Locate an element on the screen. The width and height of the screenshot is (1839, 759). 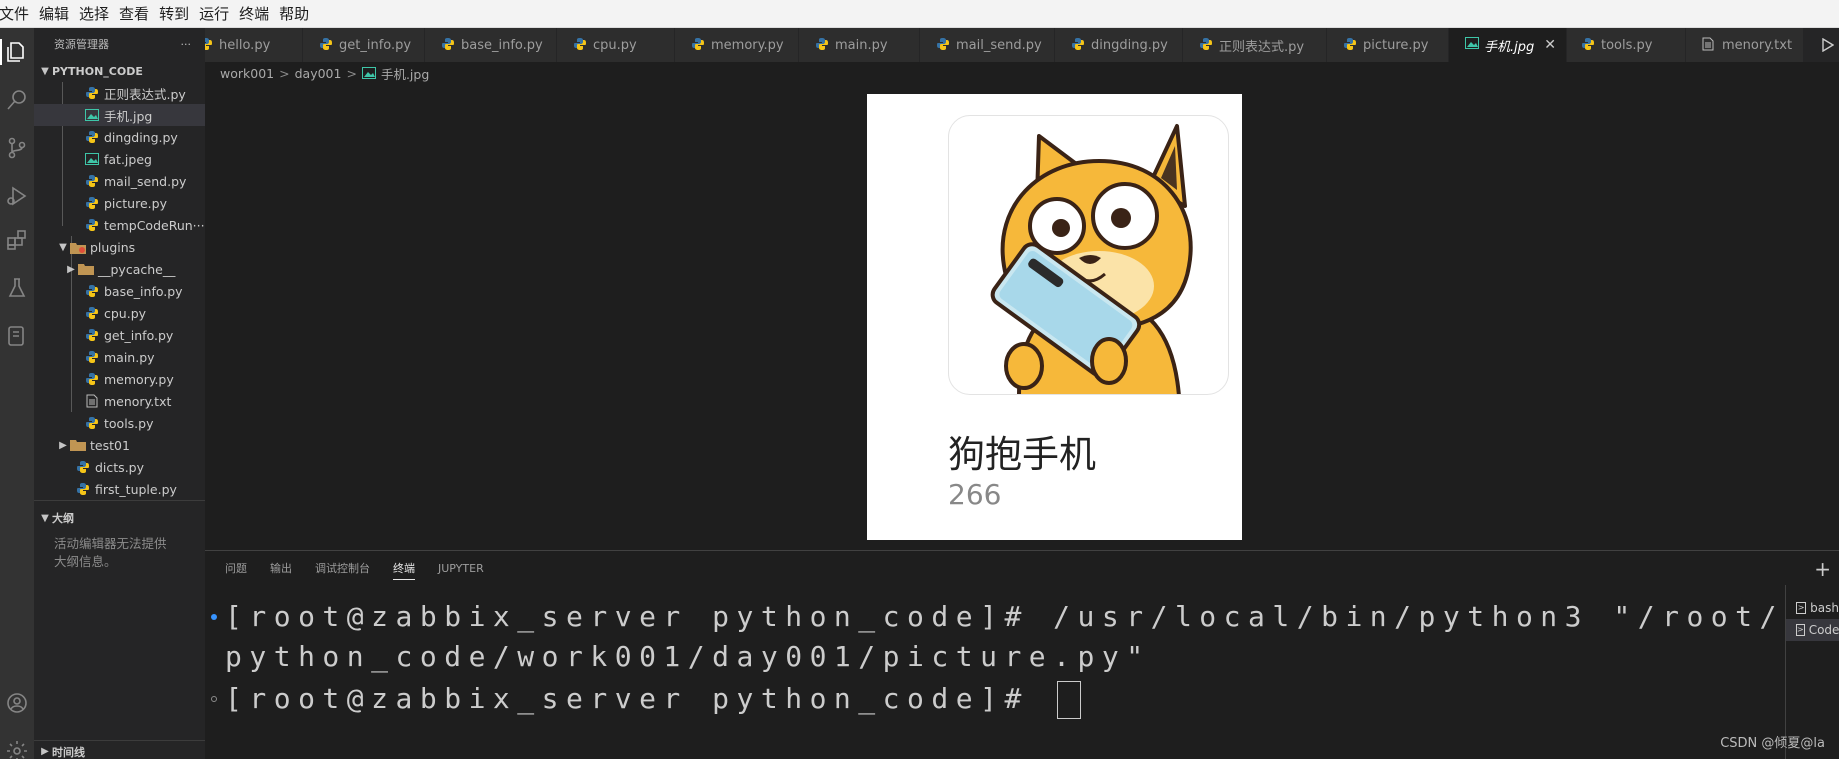
tab-memory-py: memory.py is located at coordinates (737, 45).